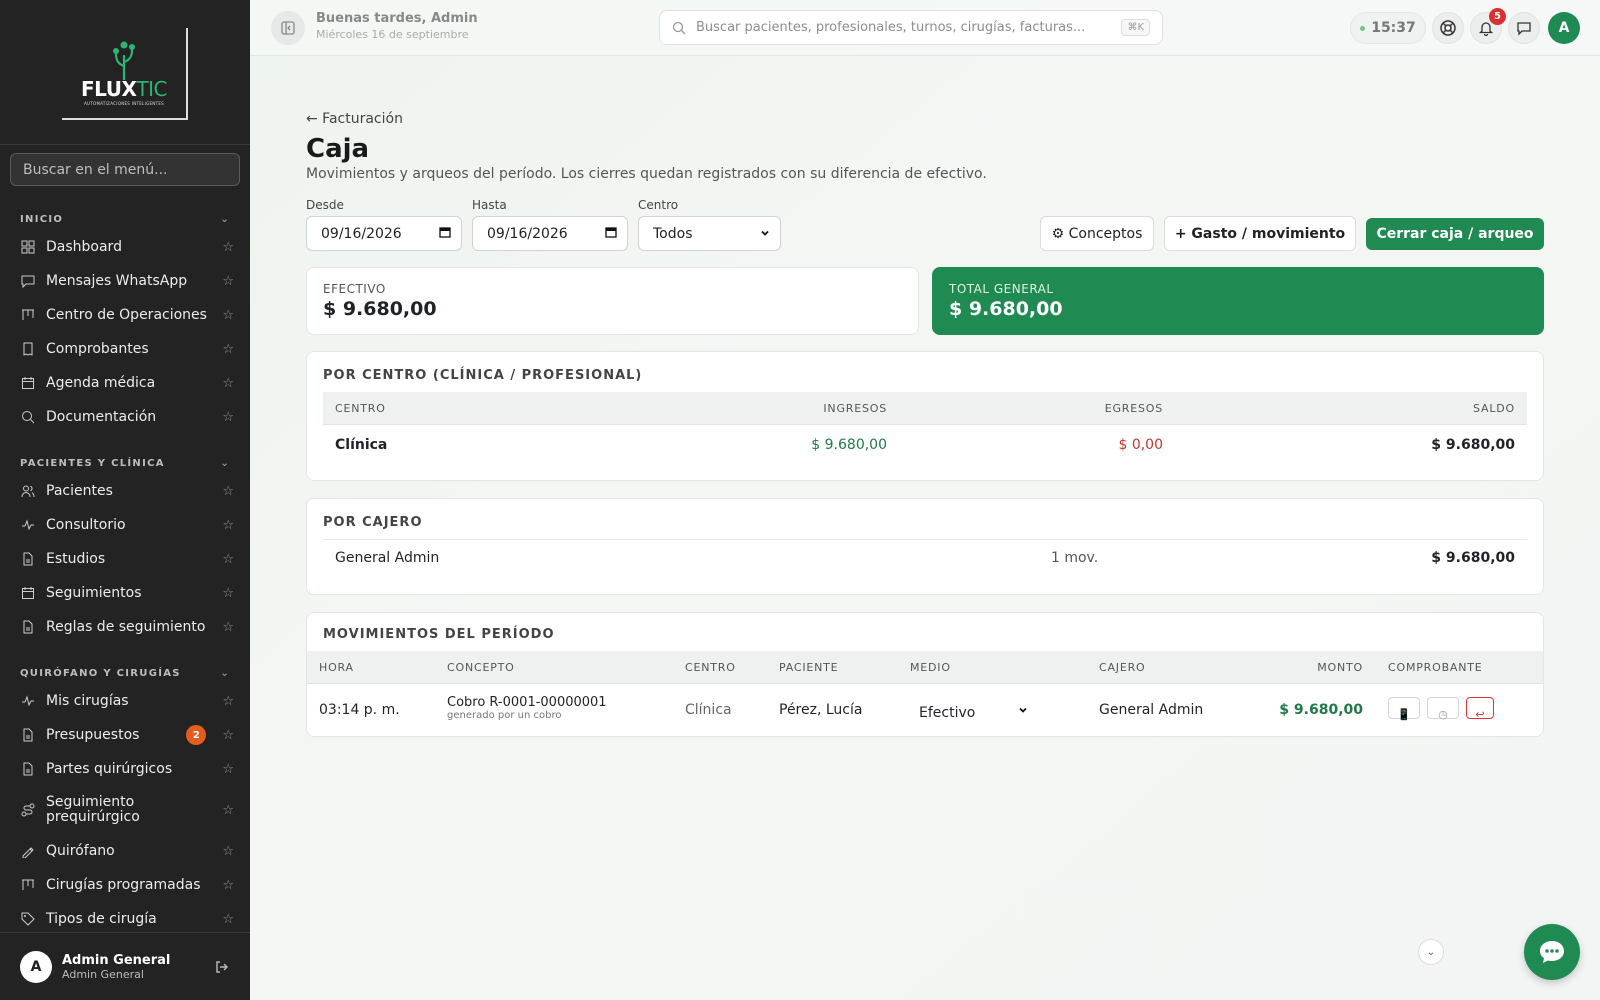  What do you see at coordinates (384, 233) in the screenshot?
I see `desde-date-input: 09/16/2026` at bounding box center [384, 233].